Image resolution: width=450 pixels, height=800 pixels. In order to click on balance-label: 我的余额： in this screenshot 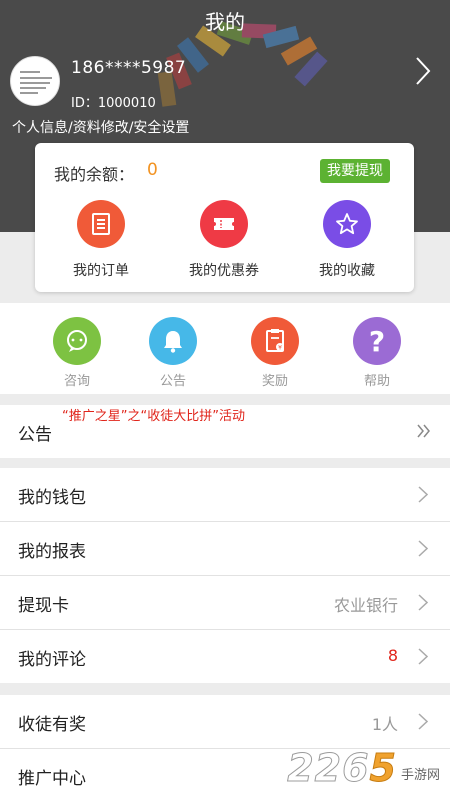, I will do `click(94, 174)`.